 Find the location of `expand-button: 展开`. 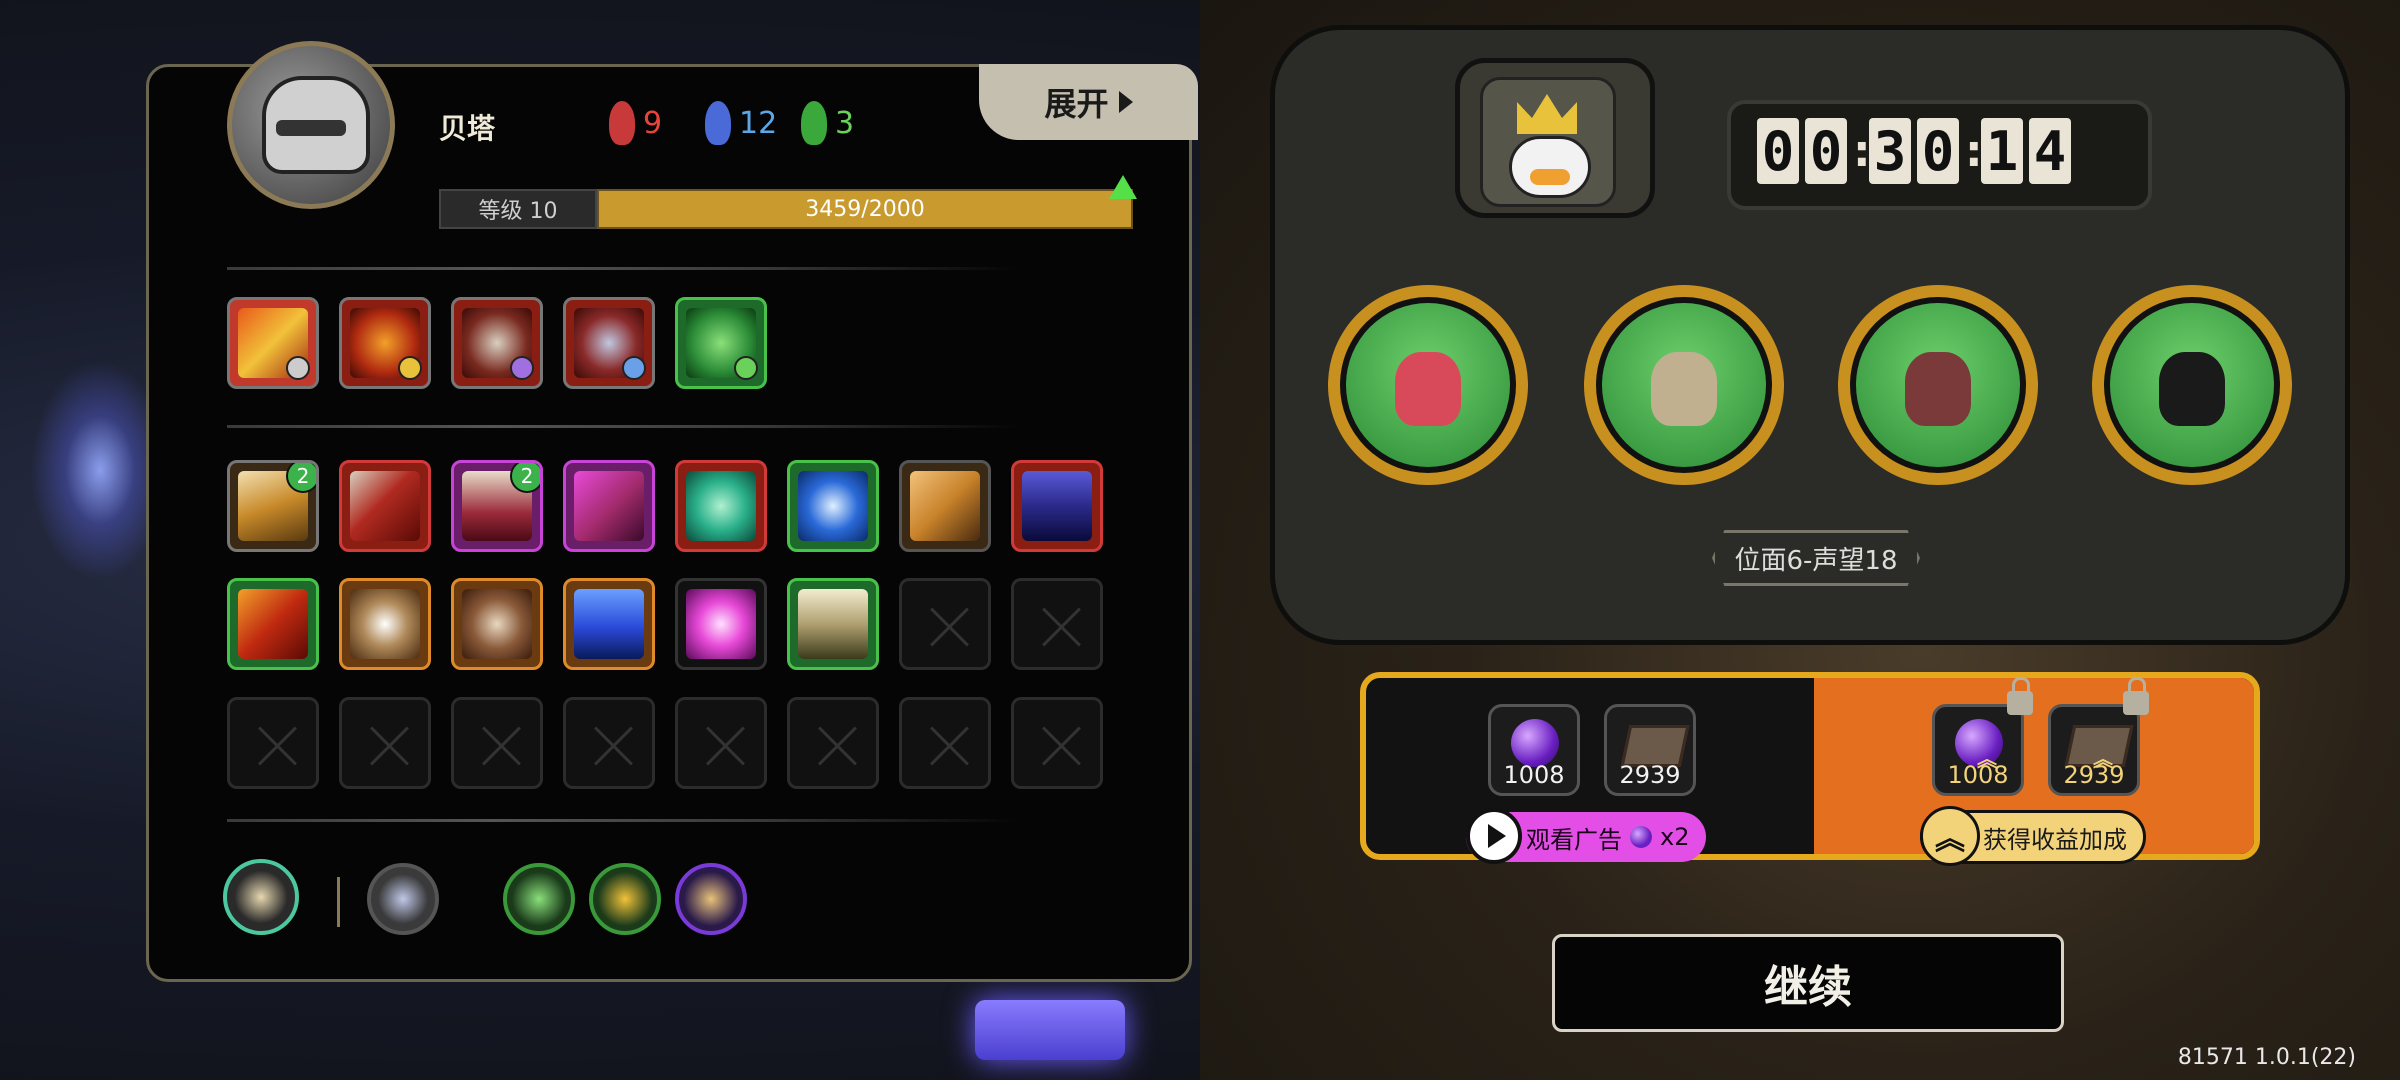

expand-button: 展开 is located at coordinates (1088, 102).